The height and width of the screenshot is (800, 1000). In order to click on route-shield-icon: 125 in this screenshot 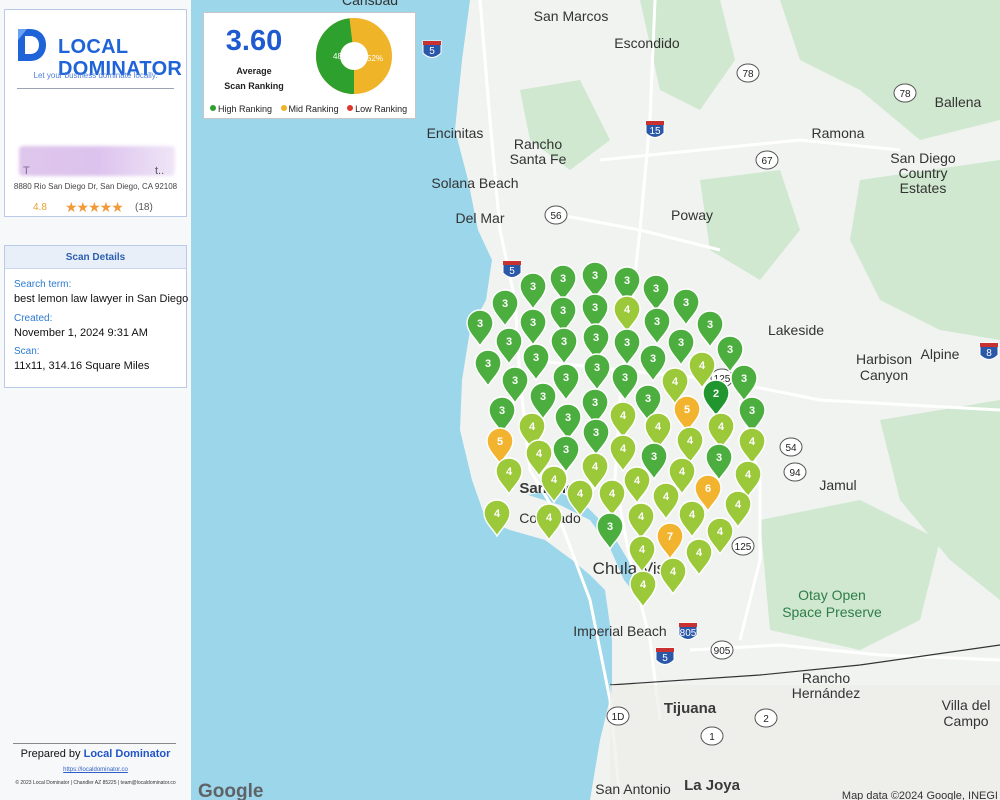, I will do `click(743, 546)`.